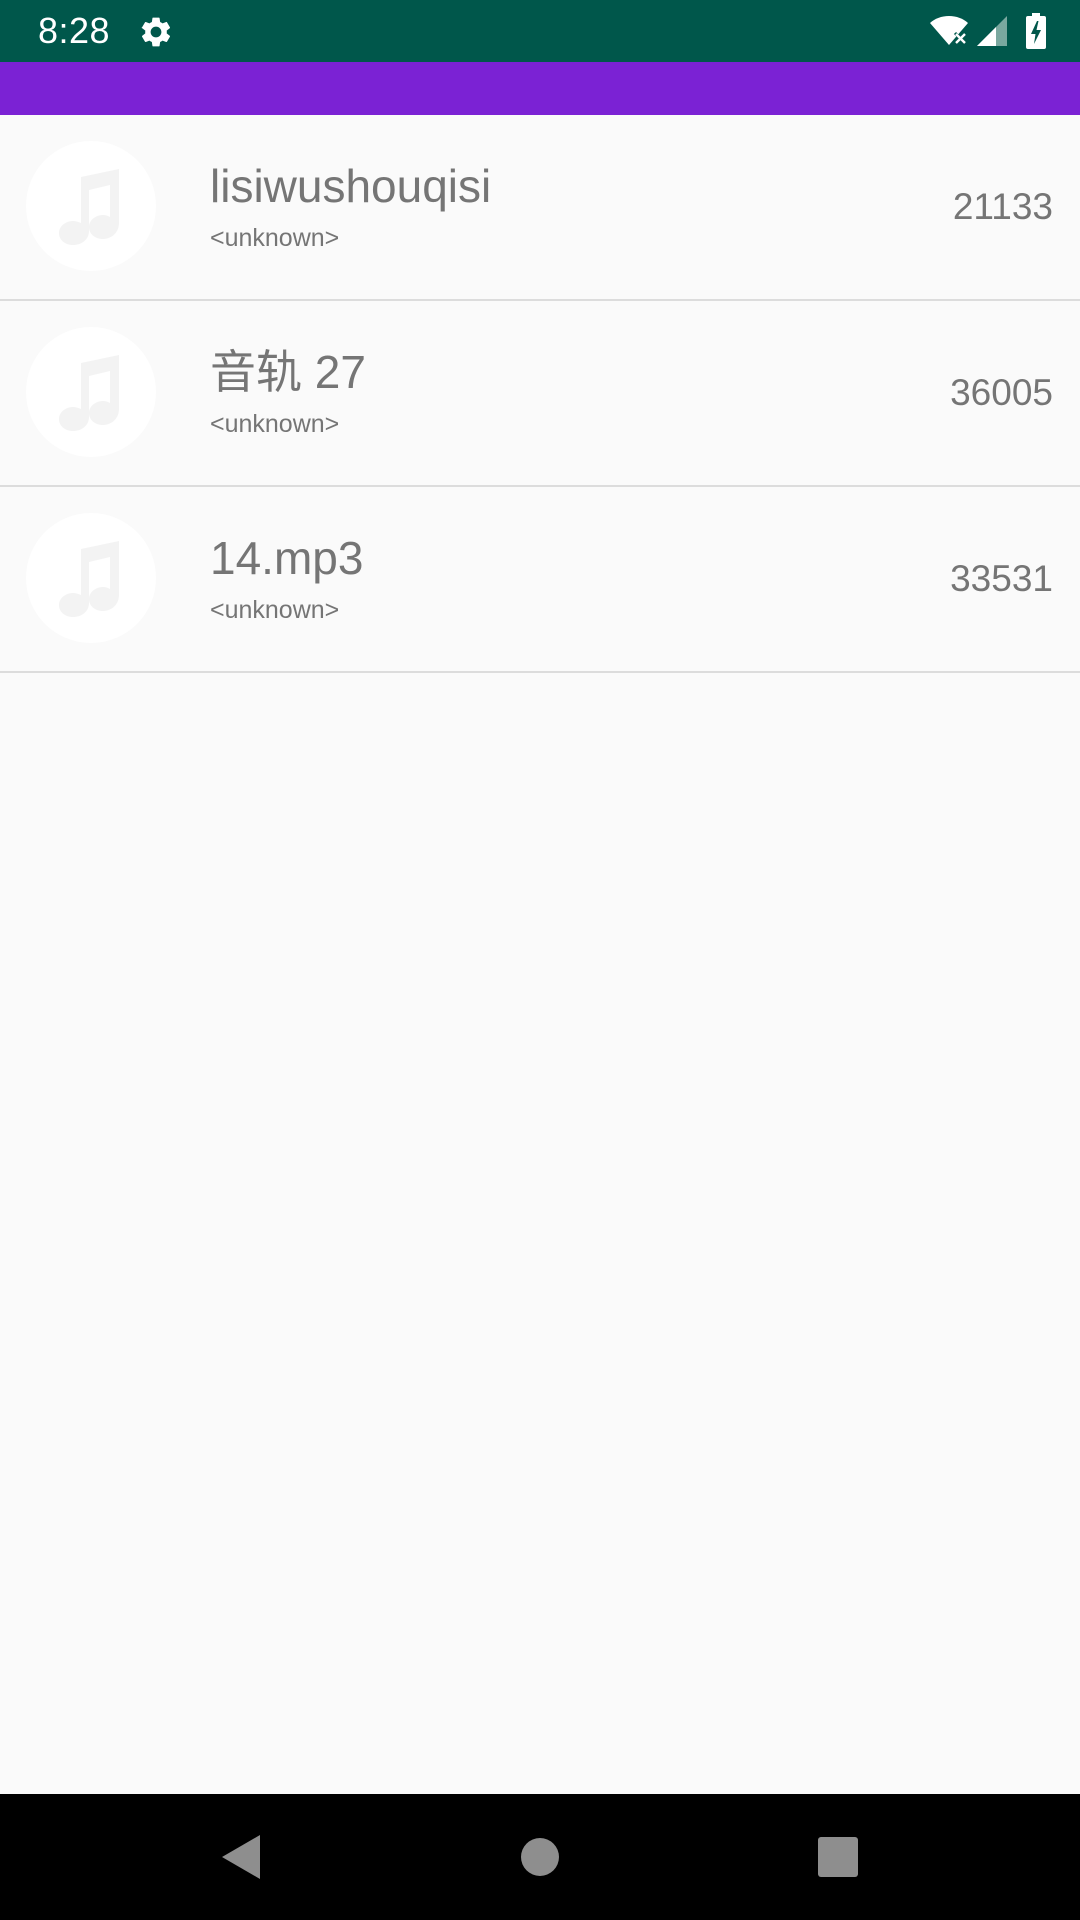  I want to click on track-title: 音轨 27, so click(288, 372).